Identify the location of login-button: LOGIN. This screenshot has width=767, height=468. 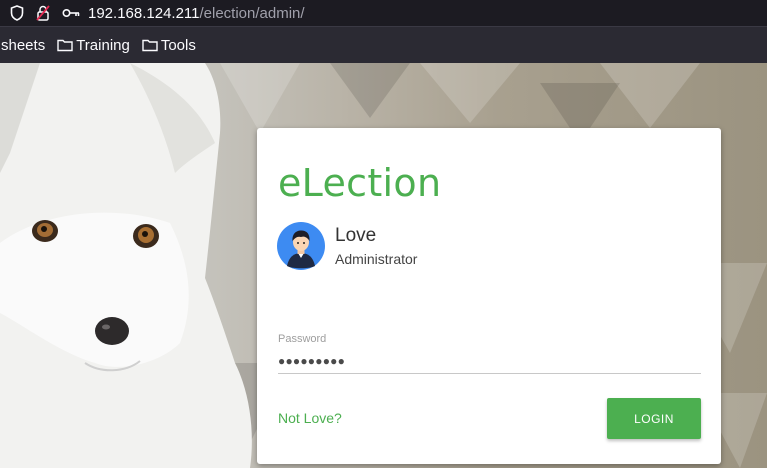
(654, 418).